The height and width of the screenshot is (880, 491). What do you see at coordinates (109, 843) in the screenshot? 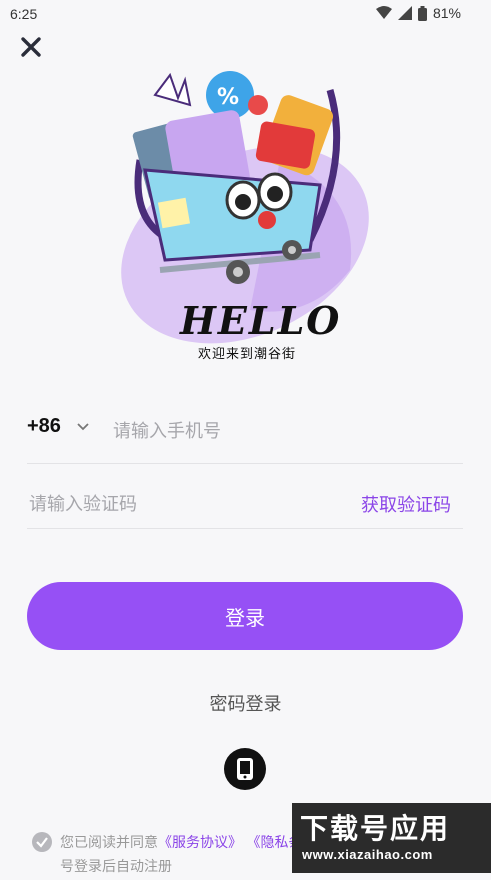
I see `agreement-prefix: 您已阅读并同意` at bounding box center [109, 843].